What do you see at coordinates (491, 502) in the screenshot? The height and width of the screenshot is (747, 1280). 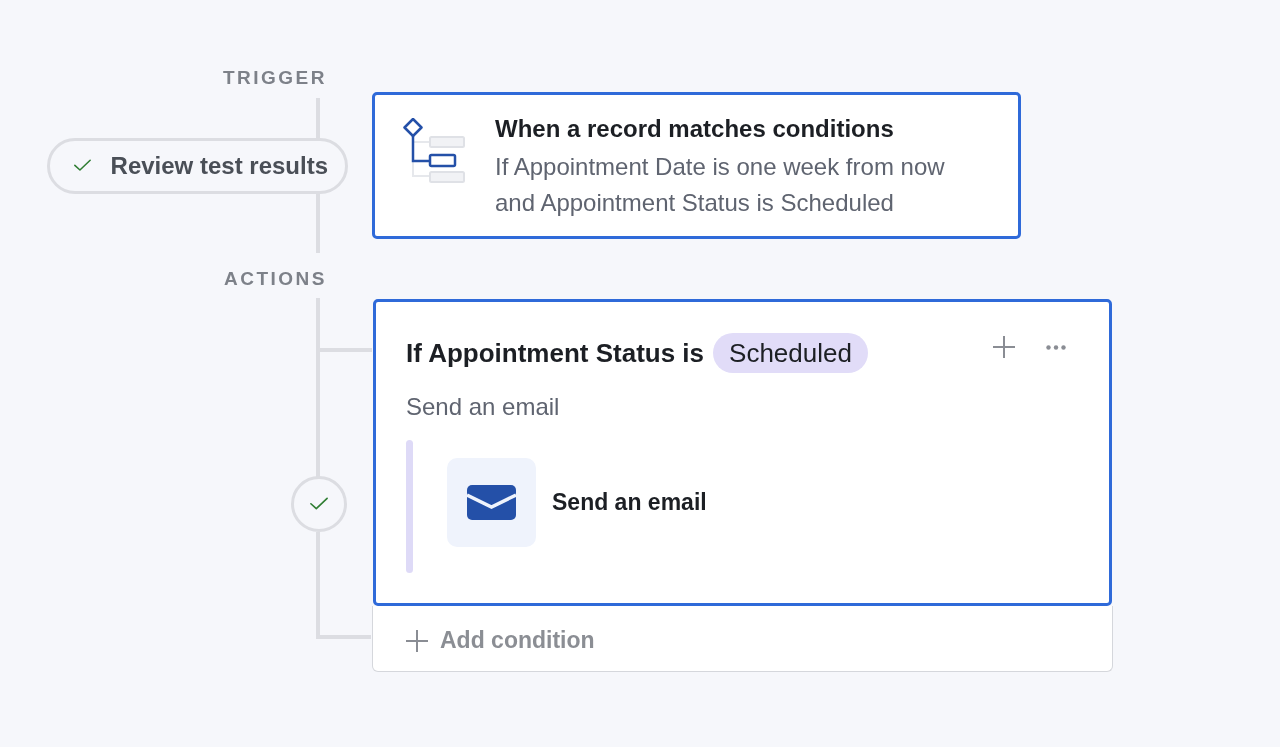 I see `envelope-icon` at bounding box center [491, 502].